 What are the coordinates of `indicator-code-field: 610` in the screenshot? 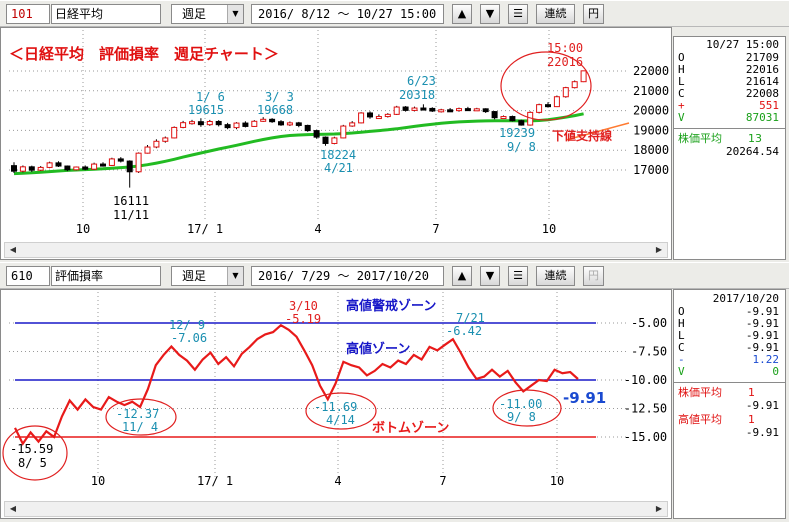 It's located at (28, 276).